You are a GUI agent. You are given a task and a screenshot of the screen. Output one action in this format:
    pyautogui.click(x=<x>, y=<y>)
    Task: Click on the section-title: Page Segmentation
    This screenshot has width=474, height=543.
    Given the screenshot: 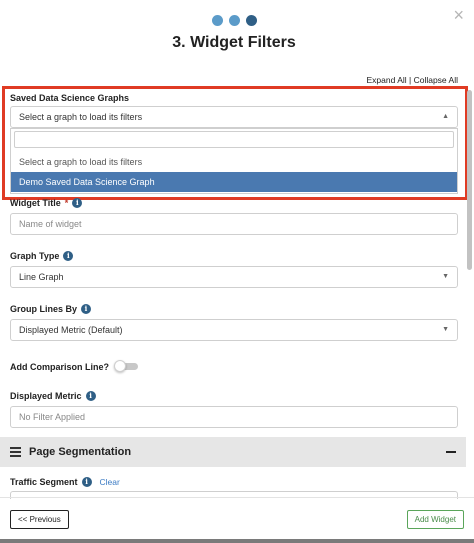 What is the action you would take?
    pyautogui.click(x=80, y=452)
    